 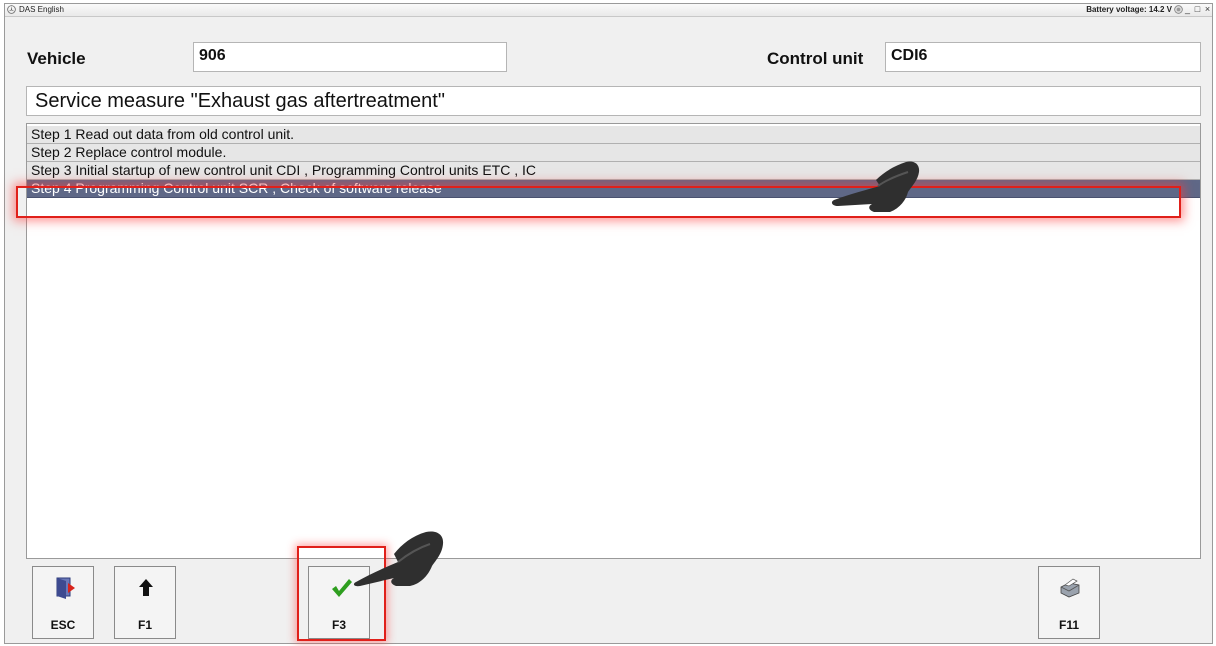 I want to click on f11-button: F11, so click(x=1069, y=602).